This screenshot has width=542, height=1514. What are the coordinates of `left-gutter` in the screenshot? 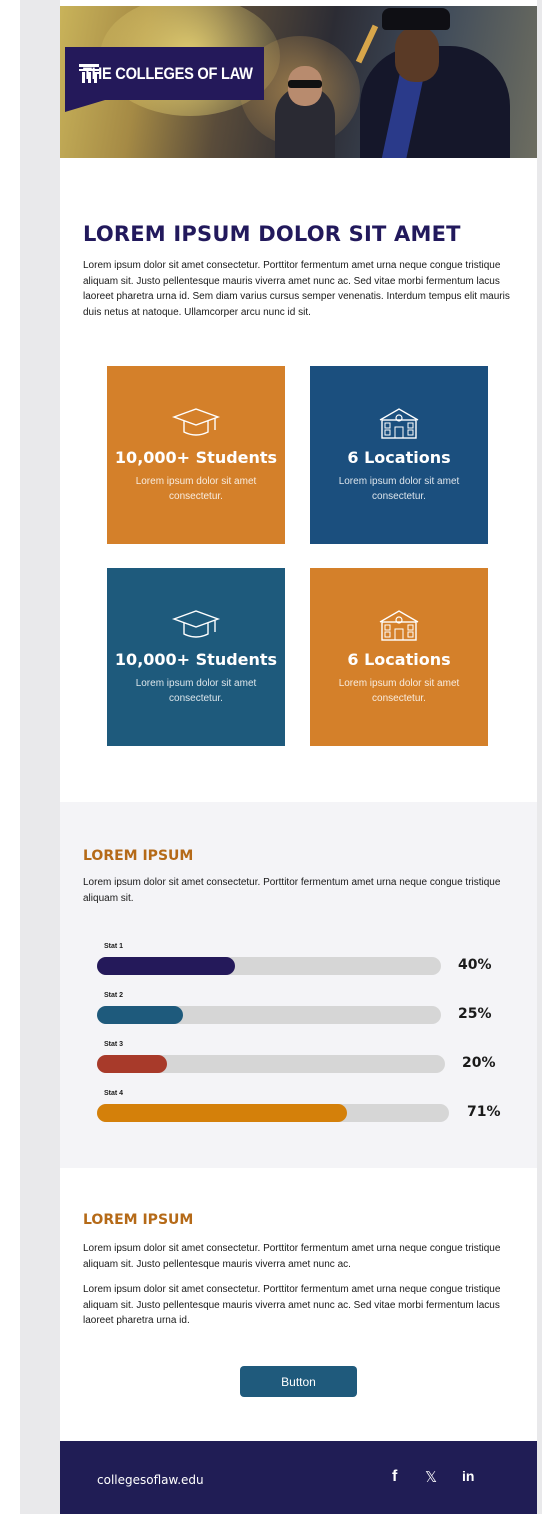 It's located at (10, 757).